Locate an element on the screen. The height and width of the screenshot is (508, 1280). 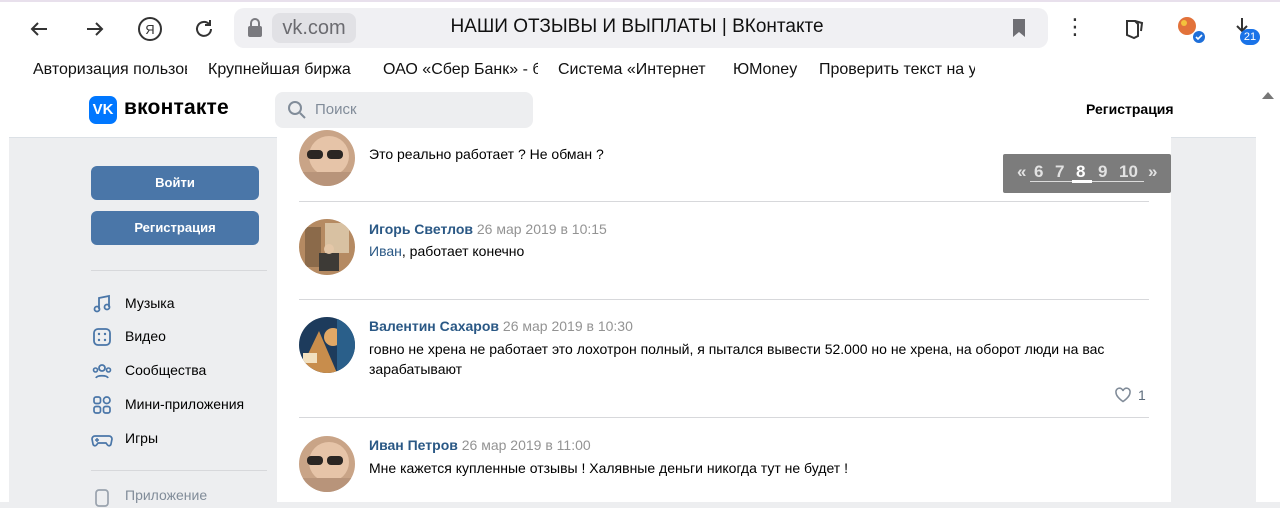
back-button is located at coordinates (39, 29).